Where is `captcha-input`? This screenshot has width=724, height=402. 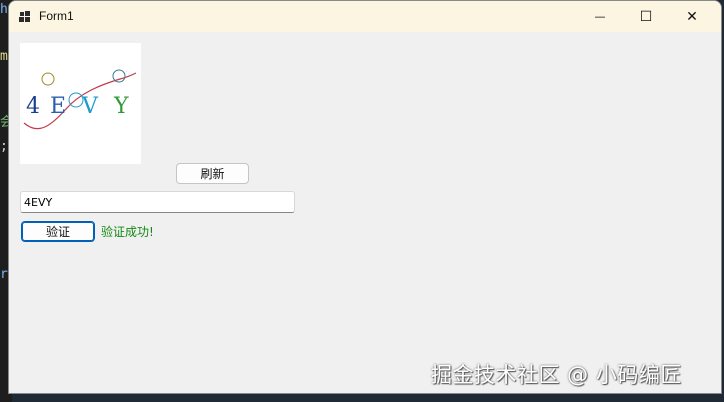 captcha-input is located at coordinates (157, 202).